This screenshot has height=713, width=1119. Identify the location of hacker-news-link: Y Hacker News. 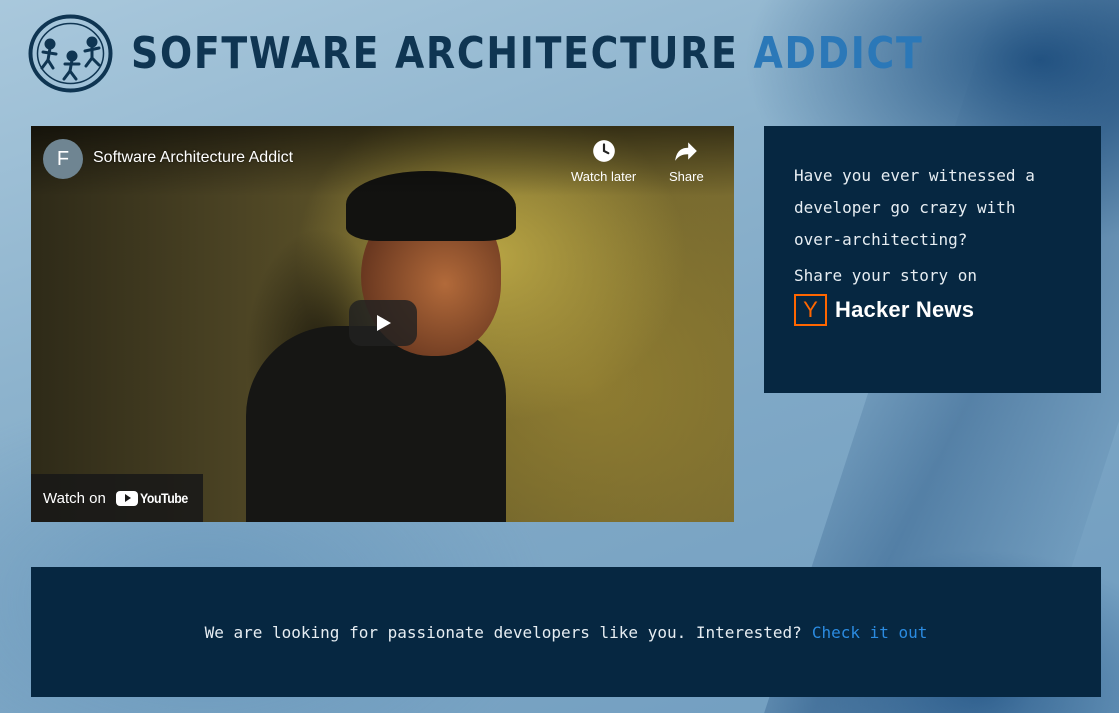
(932, 310).